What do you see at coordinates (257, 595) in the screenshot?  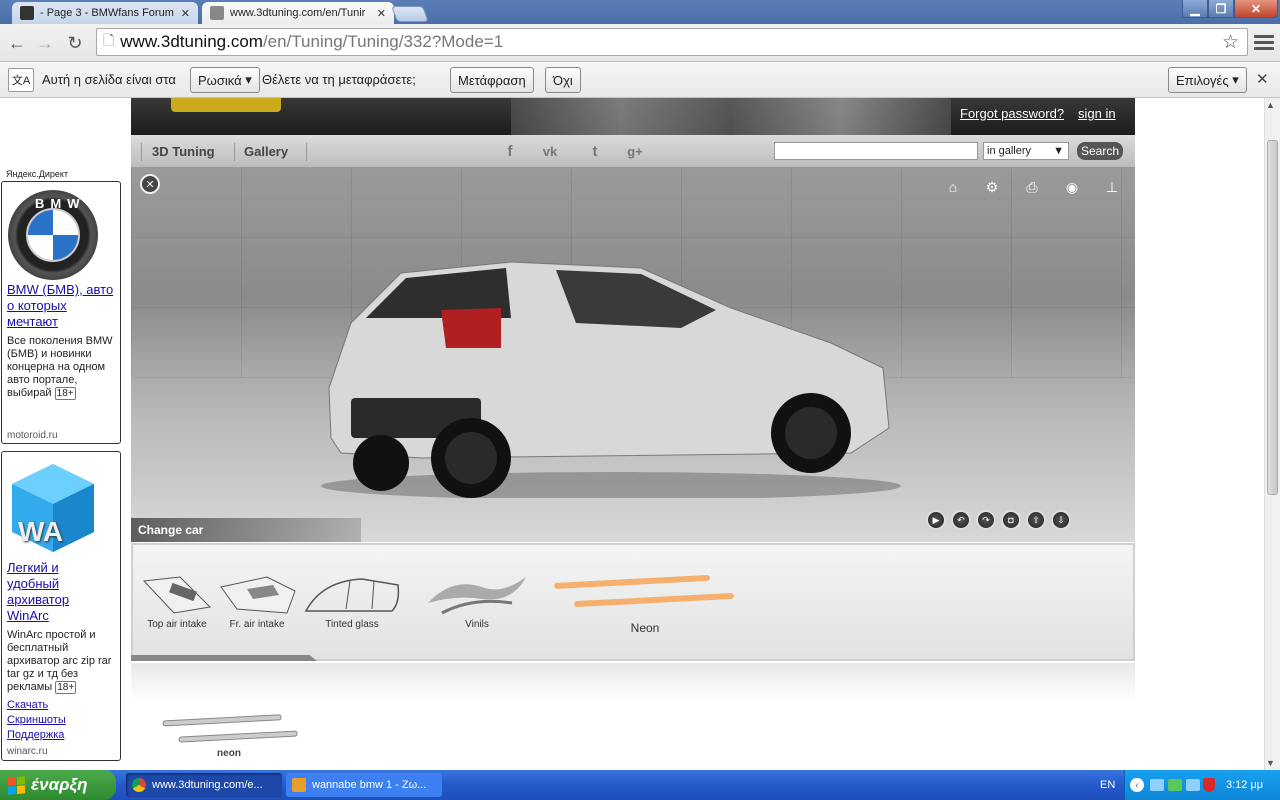 I see `part-fr-air-intake: Fr. air intake` at bounding box center [257, 595].